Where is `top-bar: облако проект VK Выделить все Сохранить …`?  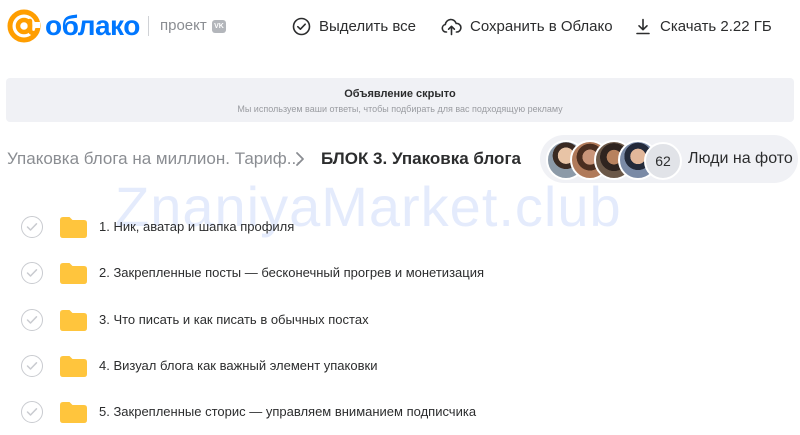 top-bar: облако проект VK Выделить все Сохранить … is located at coordinates (400, 26).